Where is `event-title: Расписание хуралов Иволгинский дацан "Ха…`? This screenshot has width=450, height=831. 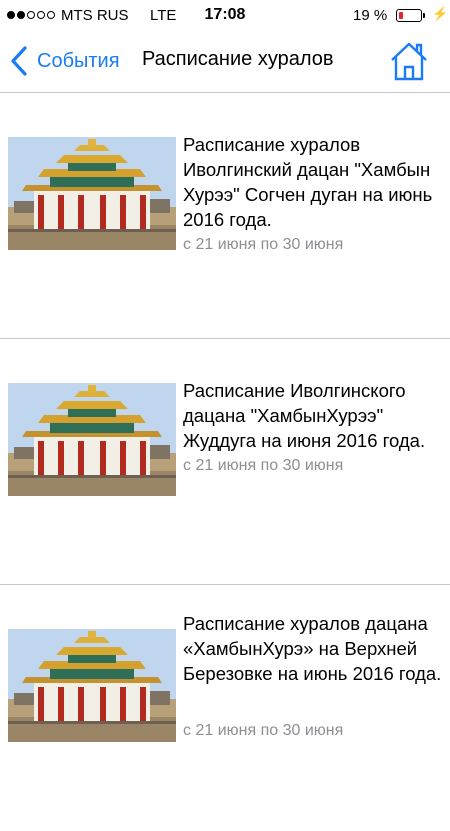 event-title: Расписание хуралов Иволгинский дацан "Ха… is located at coordinates (308, 182).